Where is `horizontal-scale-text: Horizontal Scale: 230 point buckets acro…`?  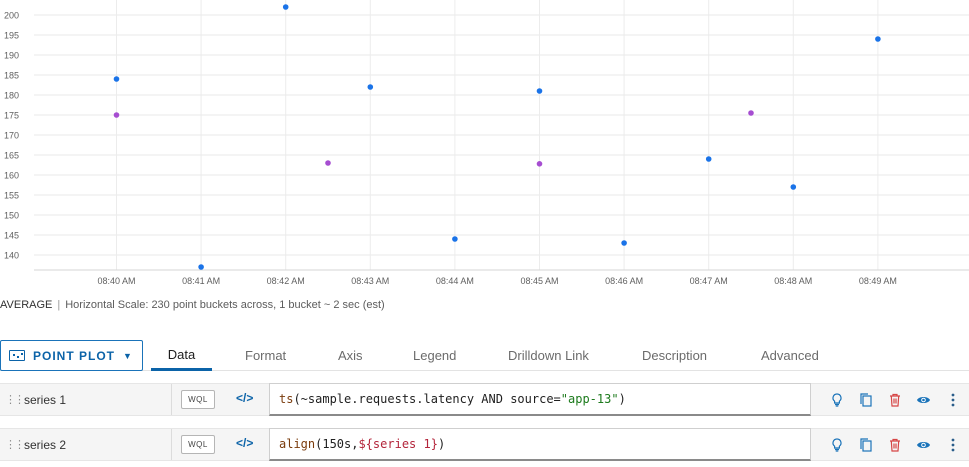
horizontal-scale-text: Horizontal Scale: 230 point buckets acro… is located at coordinates (225, 305).